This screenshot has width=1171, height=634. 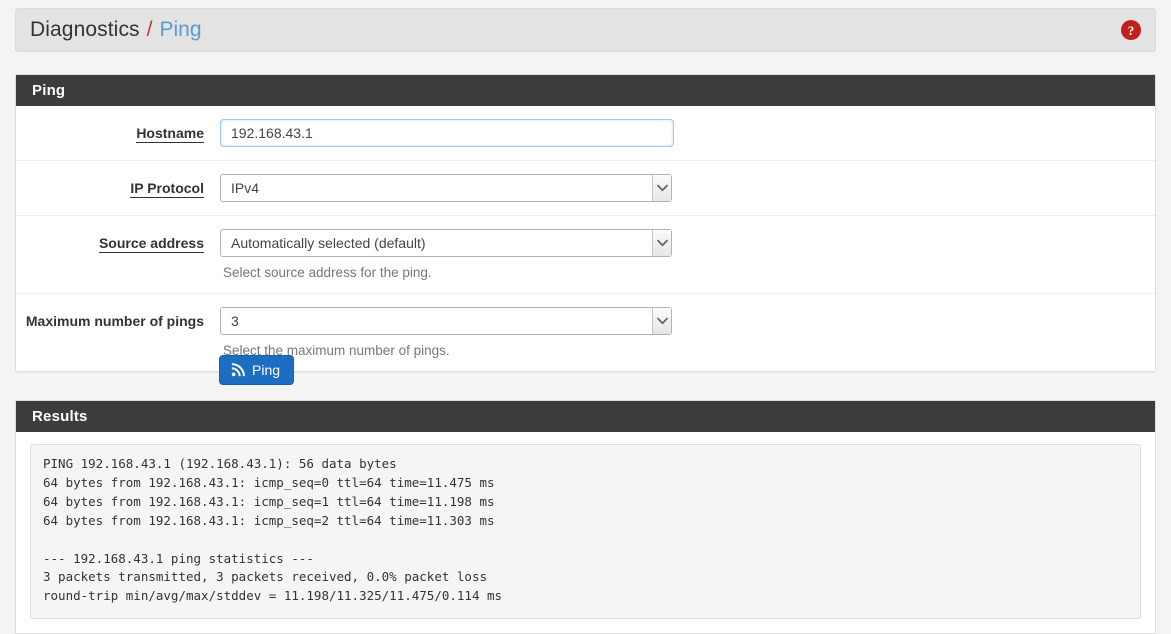 What do you see at coordinates (585, 370) in the screenshot?
I see `ping-button-row: Ping` at bounding box center [585, 370].